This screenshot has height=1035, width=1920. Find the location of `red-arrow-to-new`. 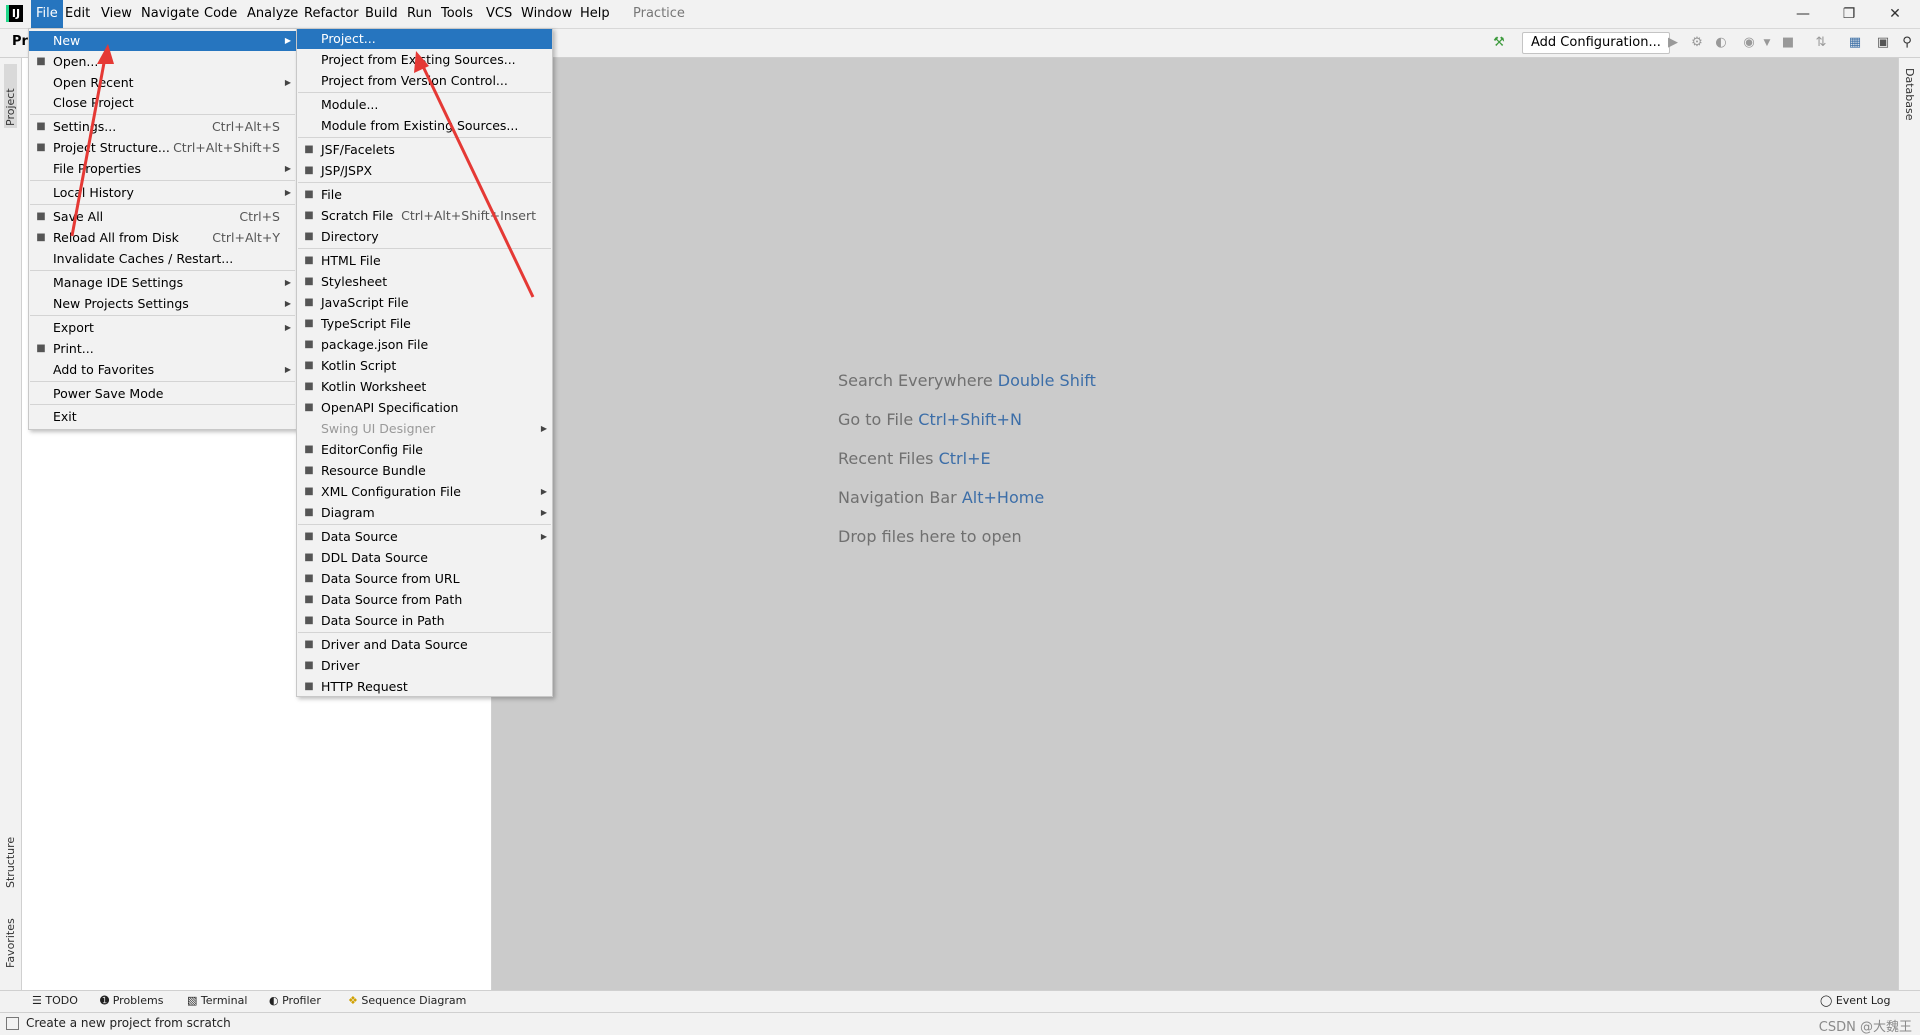

red-arrow-to-new is located at coordinates (89, 144).